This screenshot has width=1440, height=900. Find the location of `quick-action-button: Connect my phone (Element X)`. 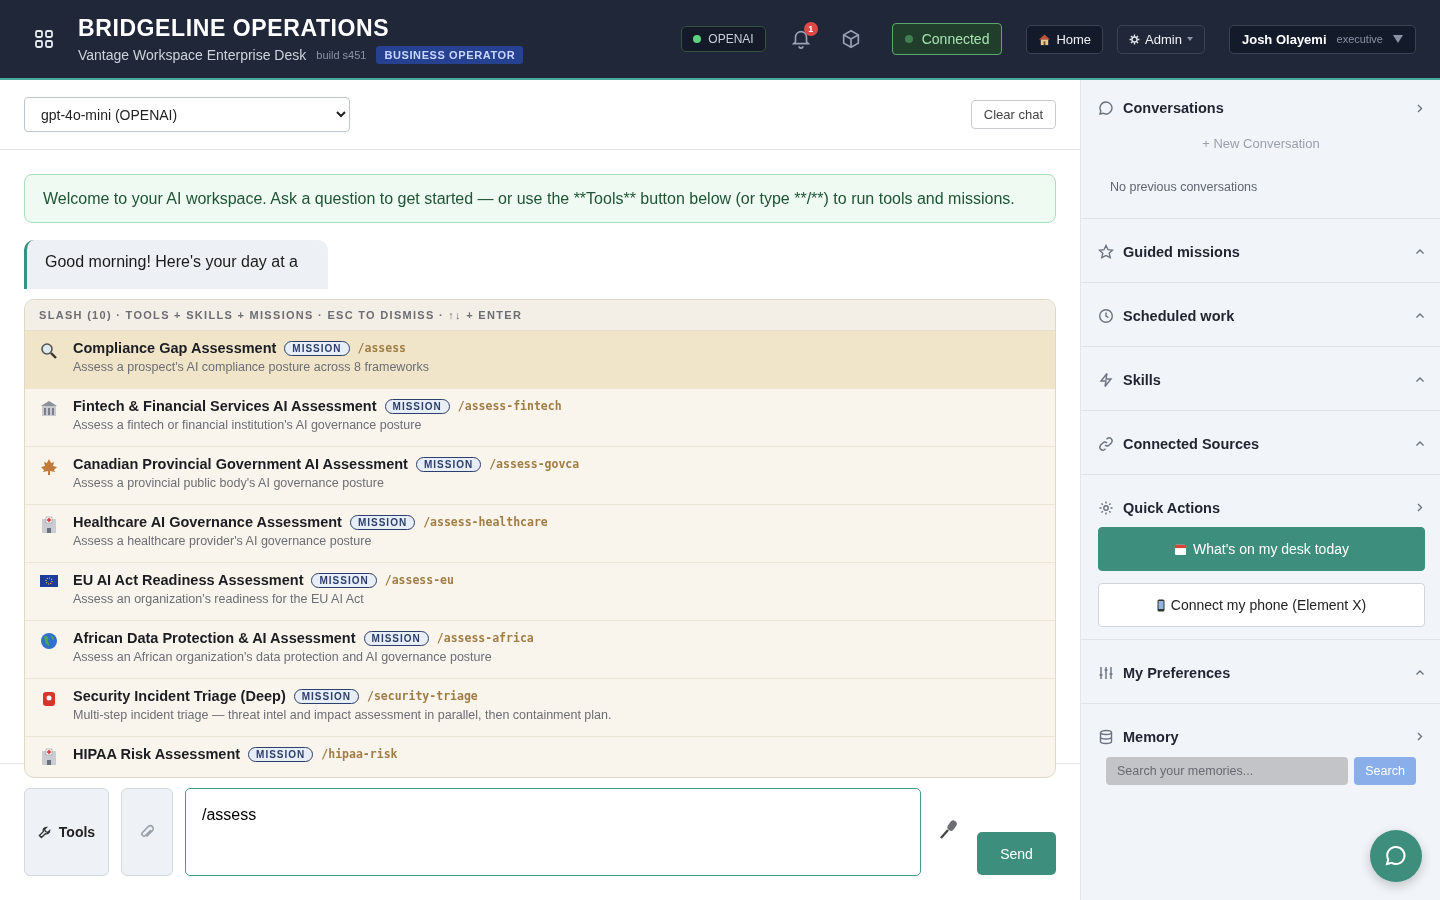

quick-action-button: Connect my phone (Element X) is located at coordinates (1261, 605).